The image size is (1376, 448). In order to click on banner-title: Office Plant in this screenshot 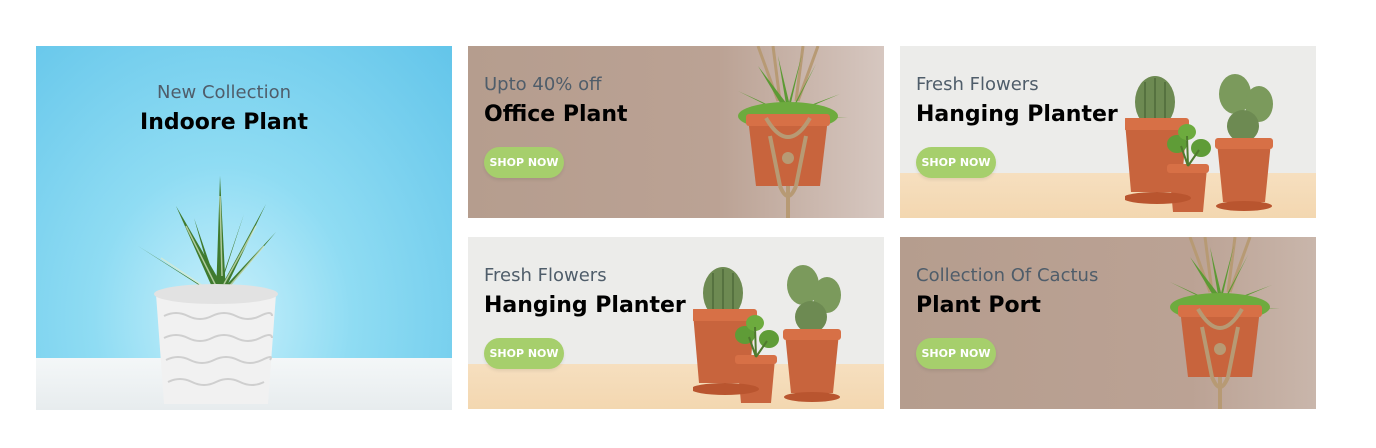, I will do `click(556, 114)`.